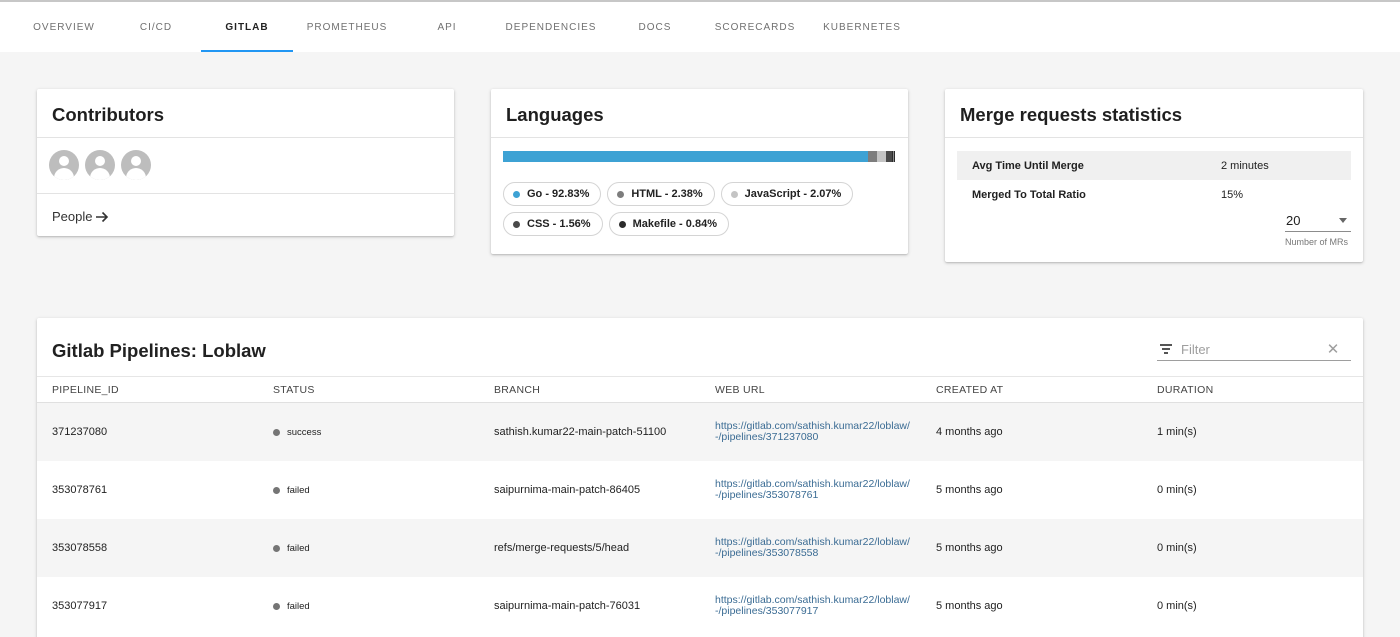 The width and height of the screenshot is (1400, 637). What do you see at coordinates (551, 27) in the screenshot?
I see `tab-dependencies: DEPENDENCIES` at bounding box center [551, 27].